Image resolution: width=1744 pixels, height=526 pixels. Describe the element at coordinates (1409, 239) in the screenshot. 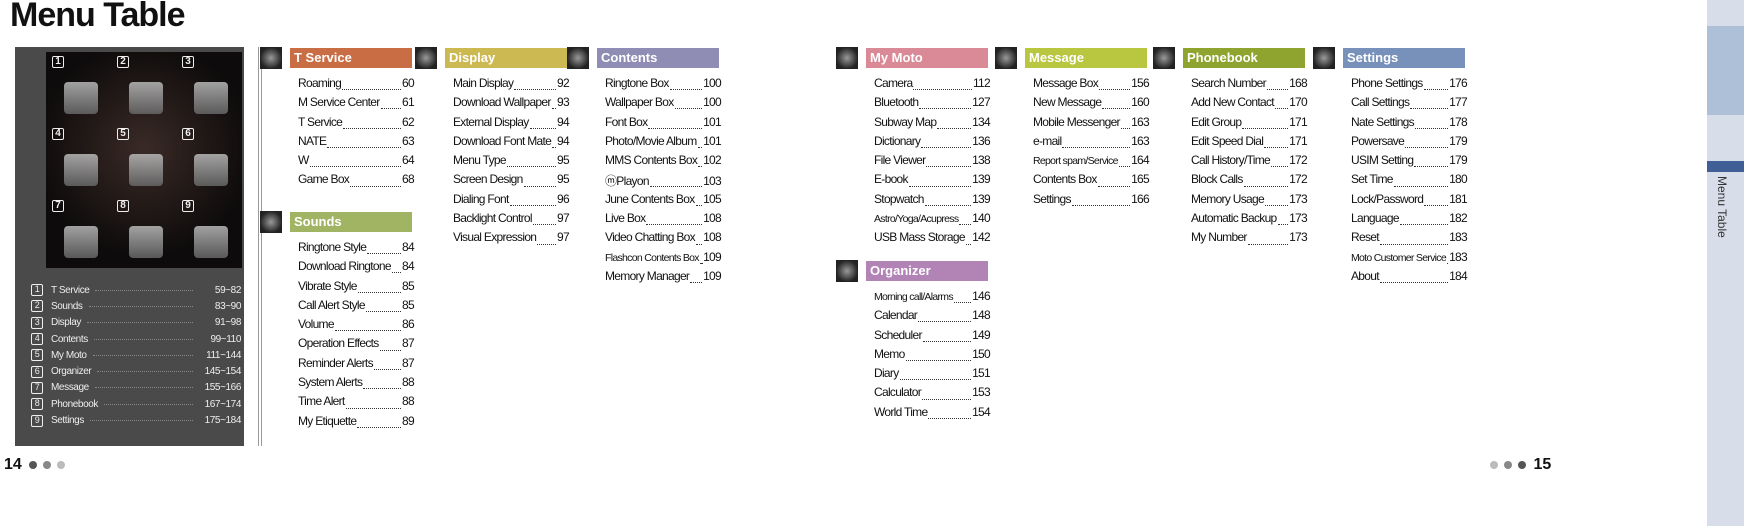

I see `menu-item: Reset 183` at that location.